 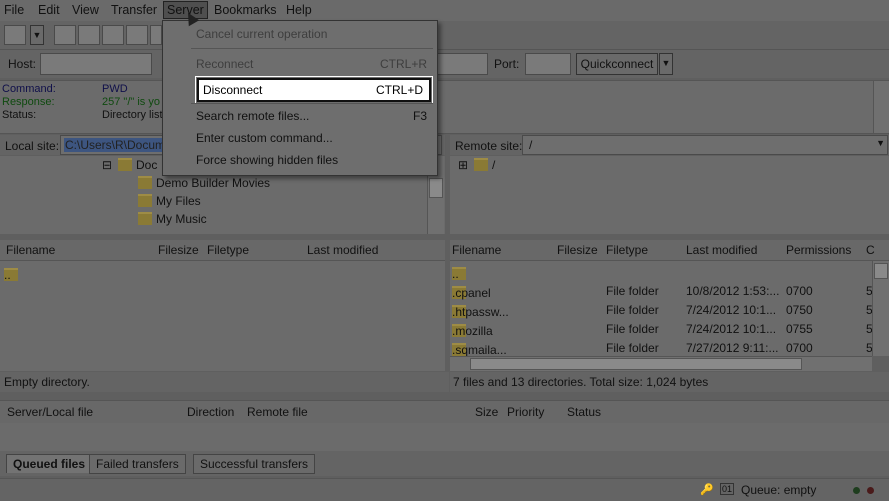 What do you see at coordinates (118, 145) in the screenshot?
I see `local-path-value: C:\Users\R\Docume` at bounding box center [118, 145].